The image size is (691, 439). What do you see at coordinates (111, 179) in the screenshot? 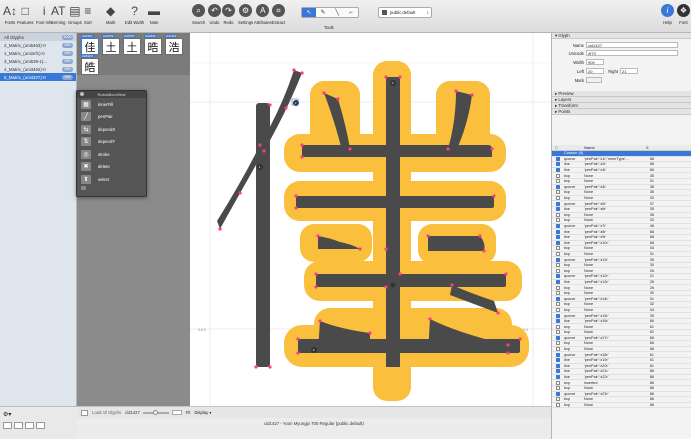
I see `palette-item-select: ⬆ select` at bounding box center [111, 179].